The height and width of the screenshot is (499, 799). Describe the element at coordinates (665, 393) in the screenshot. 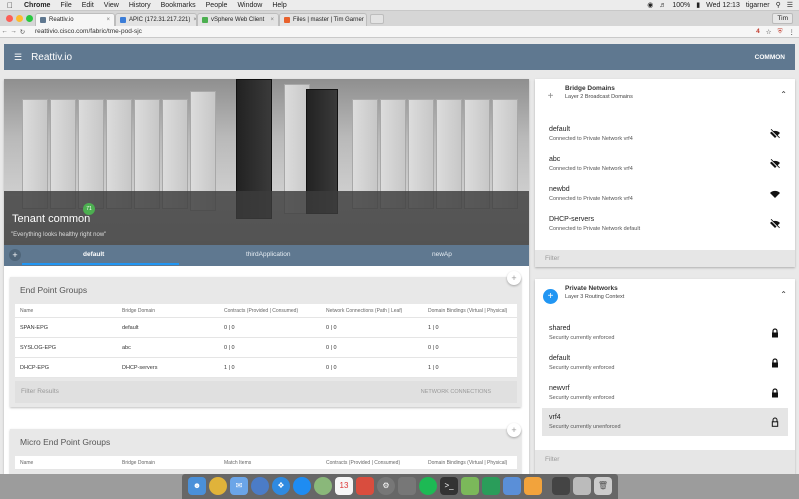

I see `private-network-item: newvrf Security currently enforced` at that location.